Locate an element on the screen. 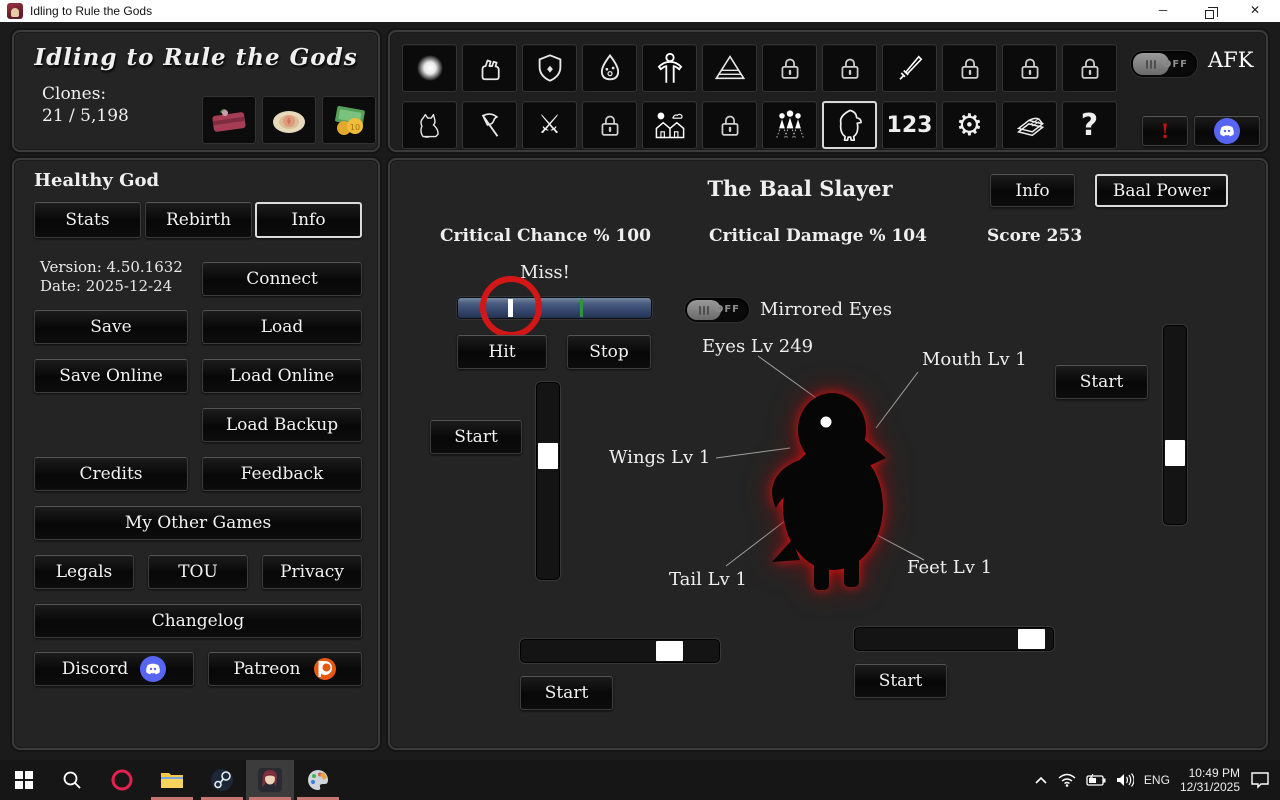 The height and width of the screenshot is (800, 1280). village-nav-button is located at coordinates (669, 125).